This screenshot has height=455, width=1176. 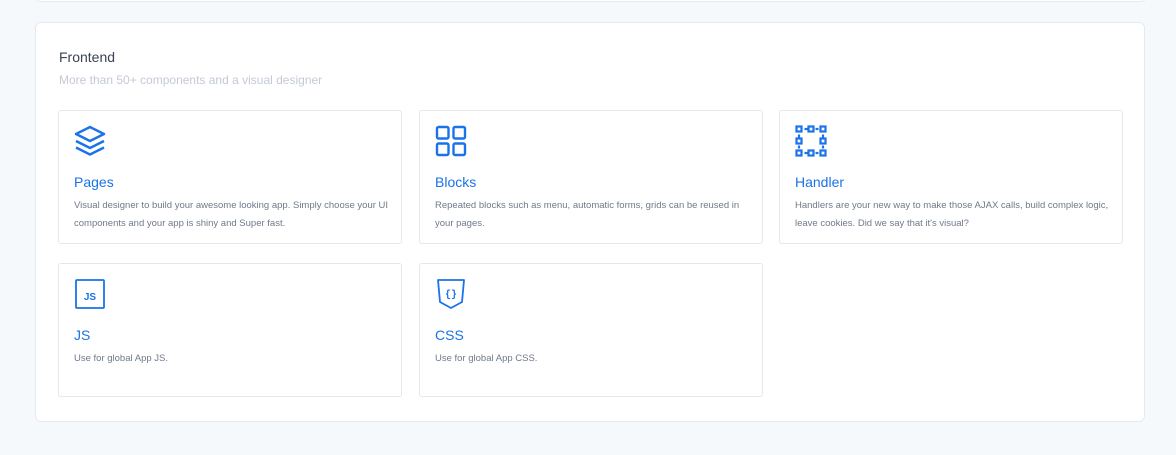 I want to click on card-title: Blocks, so click(x=456, y=182).